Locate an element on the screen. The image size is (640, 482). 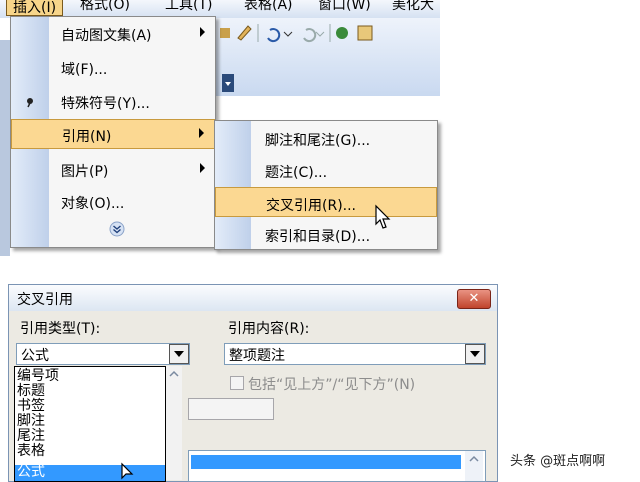
selected-list-item-label: 公式 is located at coordinates (31, 472).